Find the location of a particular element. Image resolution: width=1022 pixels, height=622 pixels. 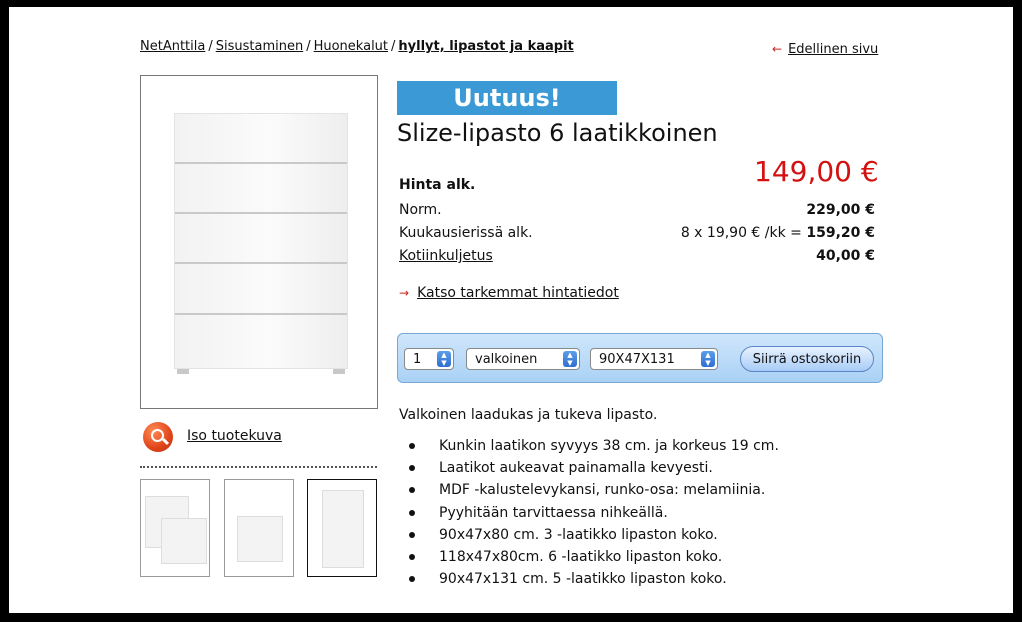

color-value: valkoinen is located at coordinates (506, 359).